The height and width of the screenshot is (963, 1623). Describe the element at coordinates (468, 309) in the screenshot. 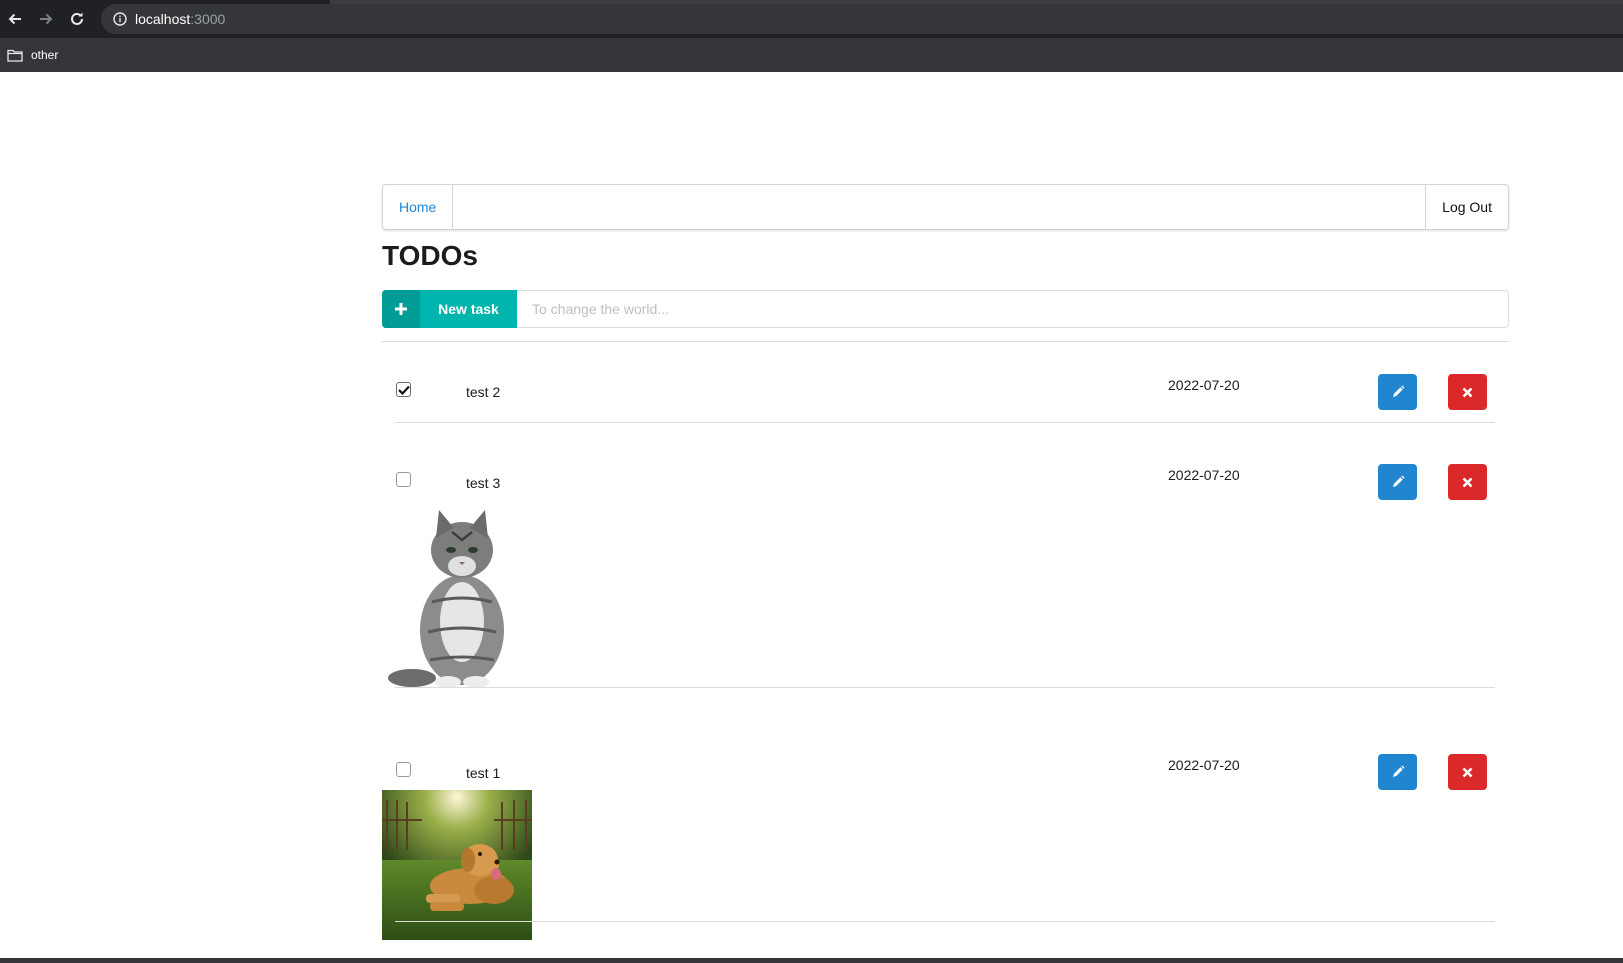

I see `new-task-label: New task` at that location.